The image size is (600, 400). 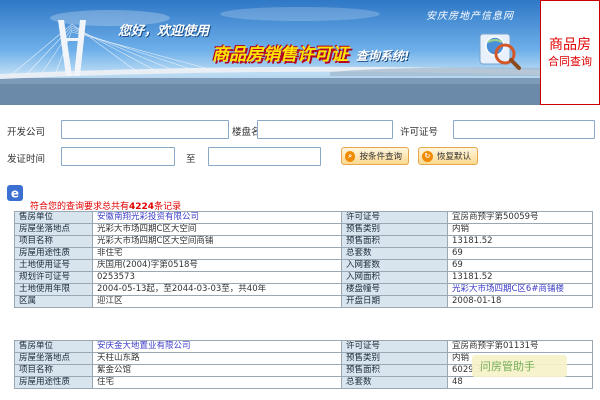 What do you see at coordinates (508, 290) in the screenshot?
I see `building-number-link: 光彩大市场四期C区6#商铺楼` at bounding box center [508, 290].